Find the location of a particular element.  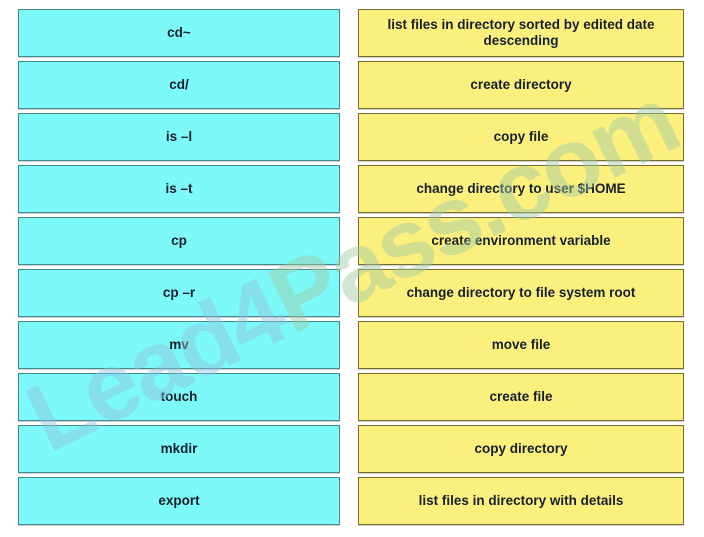

description-tile: create file is located at coordinates (521, 397).